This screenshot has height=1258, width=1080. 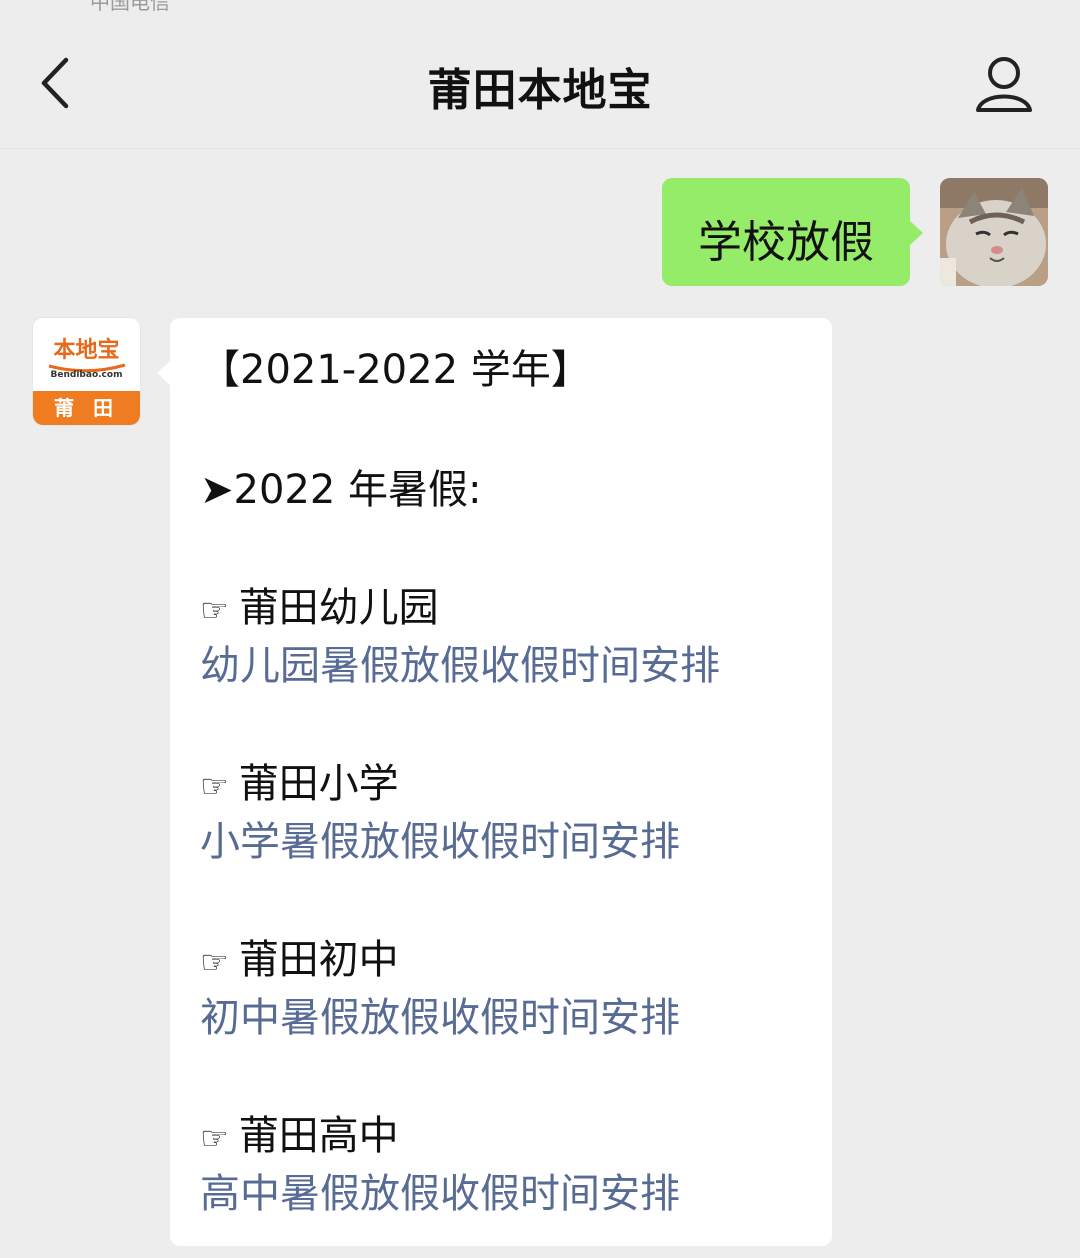 I want to click on bot-avatar: 本地宝 Bendibao.com 莆 田, so click(x=86, y=371).